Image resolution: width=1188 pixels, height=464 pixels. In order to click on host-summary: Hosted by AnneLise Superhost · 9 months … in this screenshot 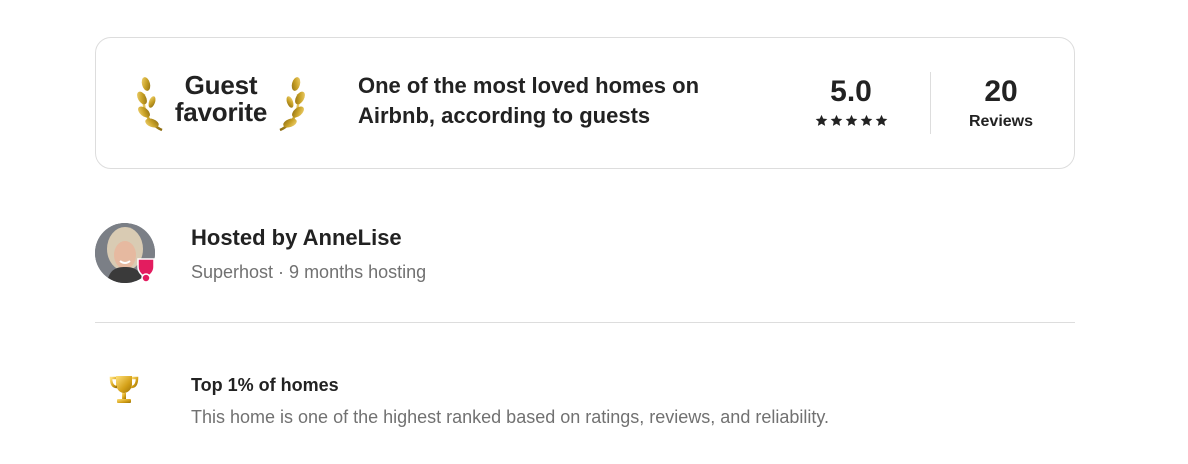, I will do `click(585, 254)`.